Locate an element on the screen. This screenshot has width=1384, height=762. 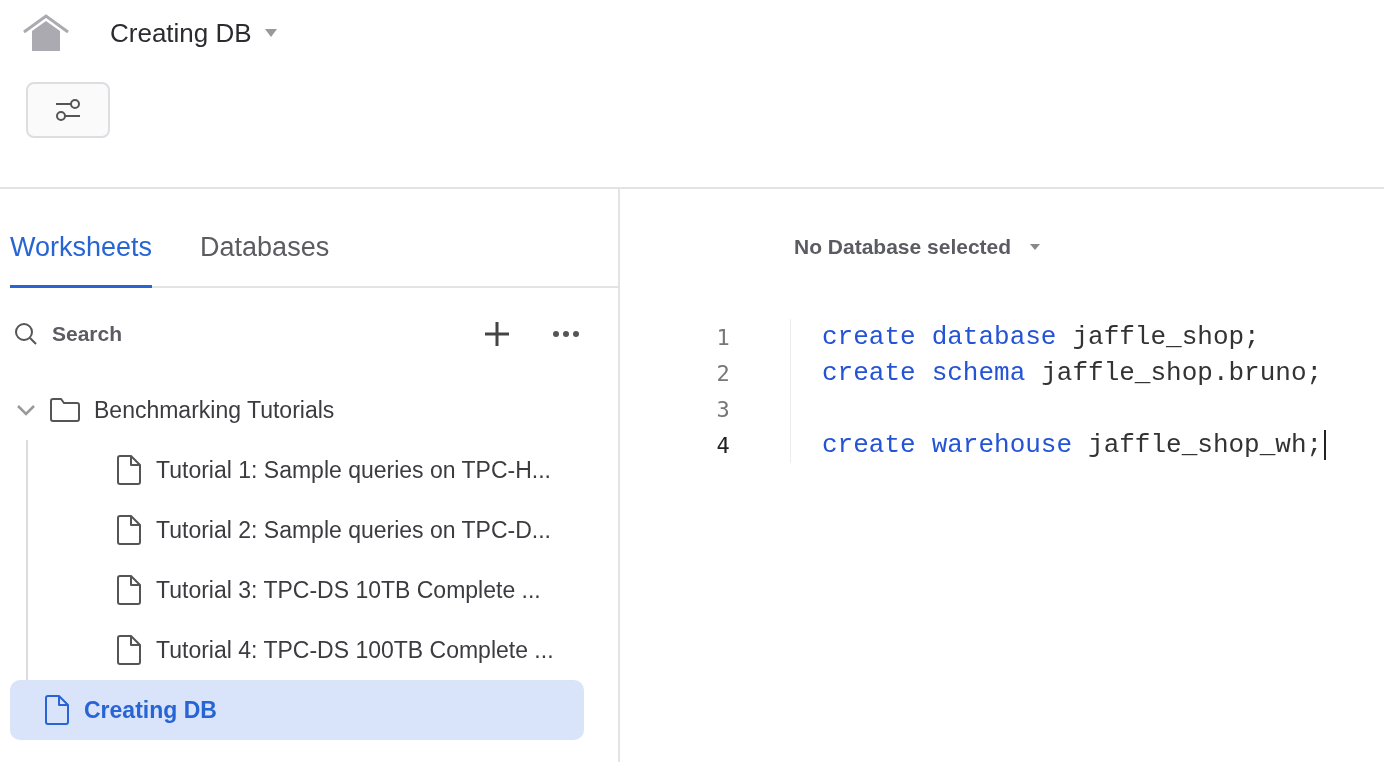
tree-item: Creating DB is located at coordinates (297, 710).